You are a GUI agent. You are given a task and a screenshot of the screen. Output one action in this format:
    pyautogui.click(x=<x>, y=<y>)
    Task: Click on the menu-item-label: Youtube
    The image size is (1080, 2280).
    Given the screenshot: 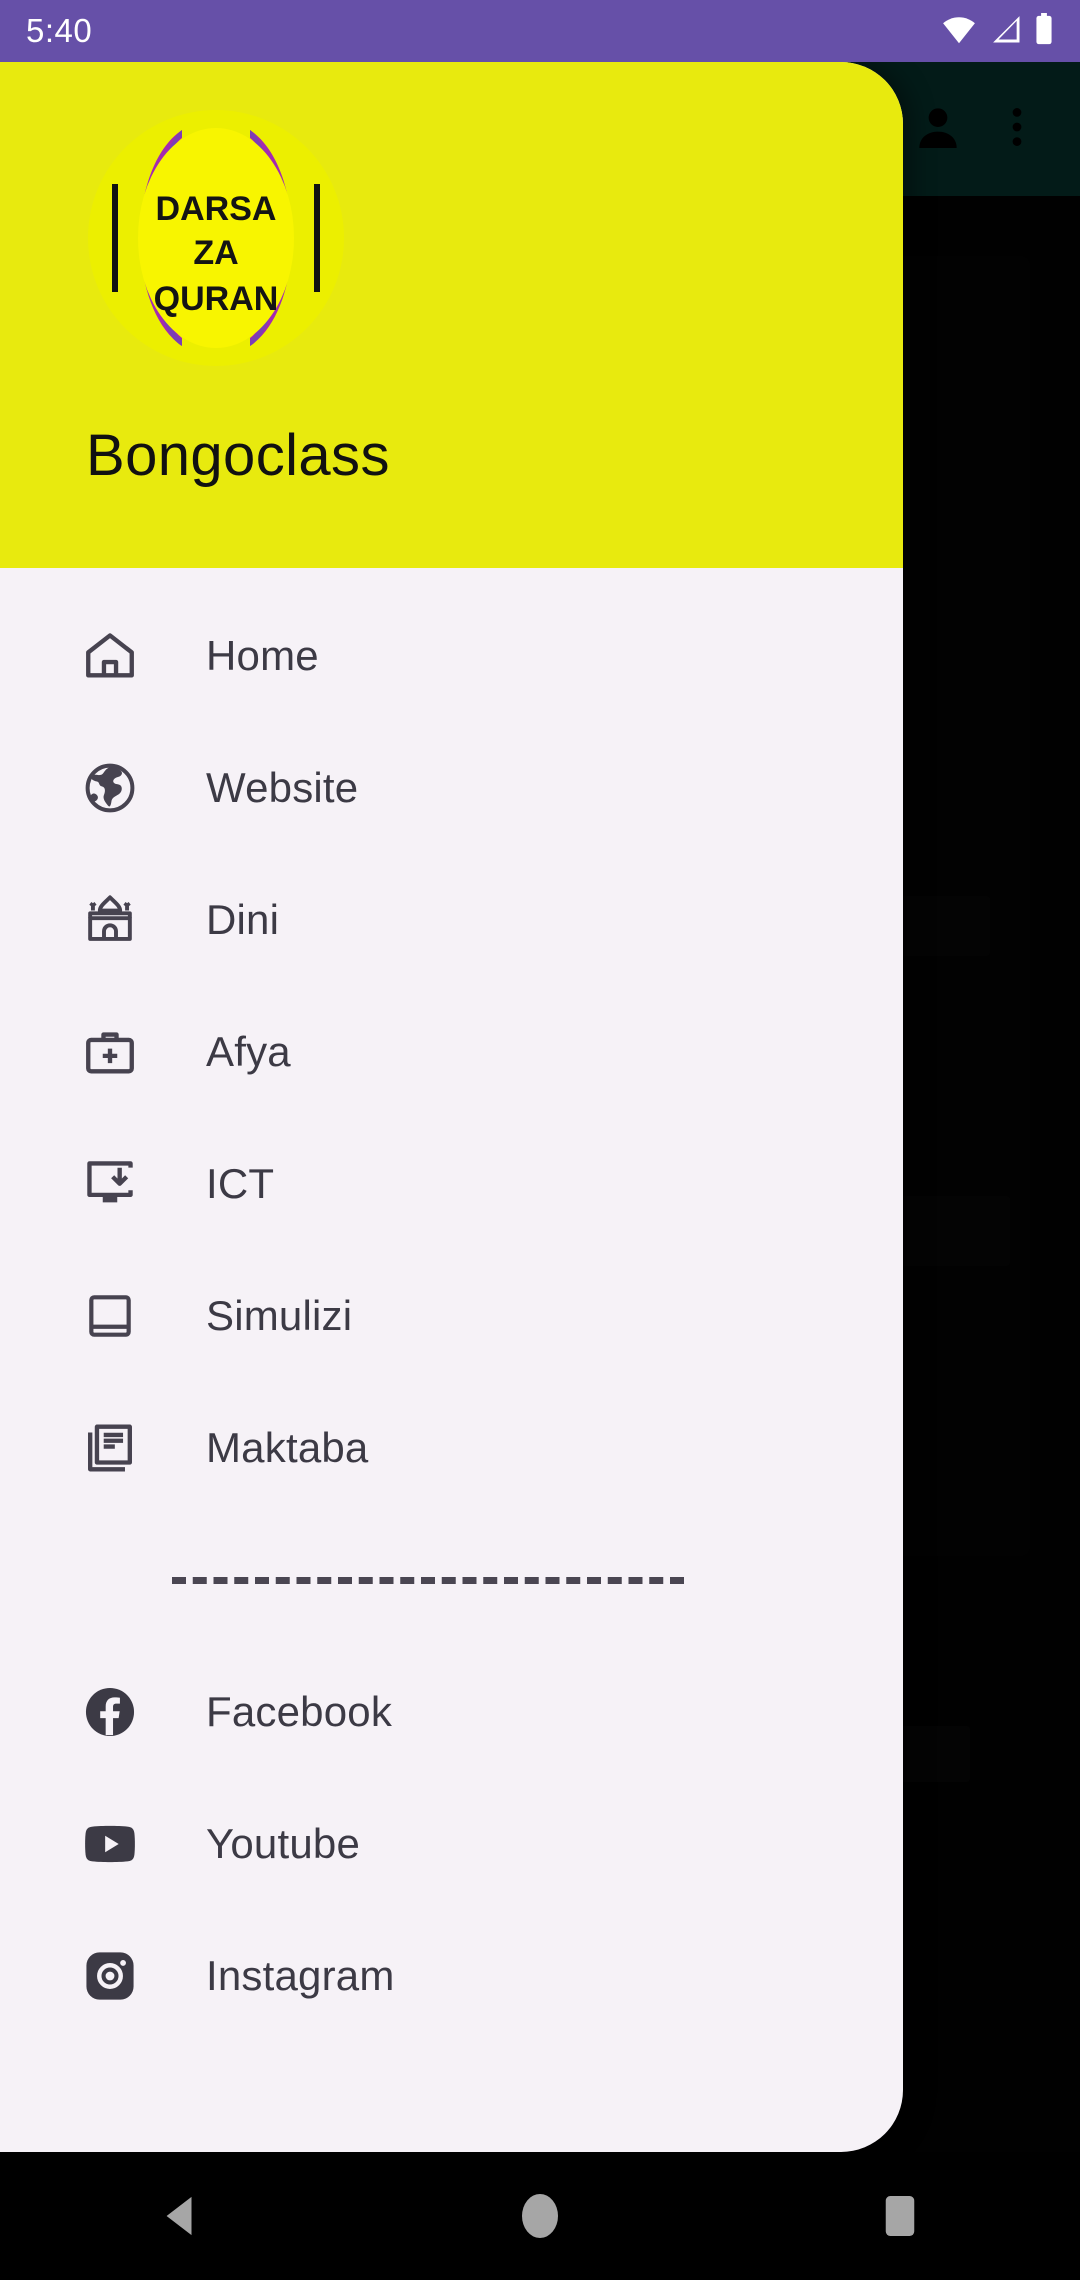 What is the action you would take?
    pyautogui.click(x=283, y=1843)
    